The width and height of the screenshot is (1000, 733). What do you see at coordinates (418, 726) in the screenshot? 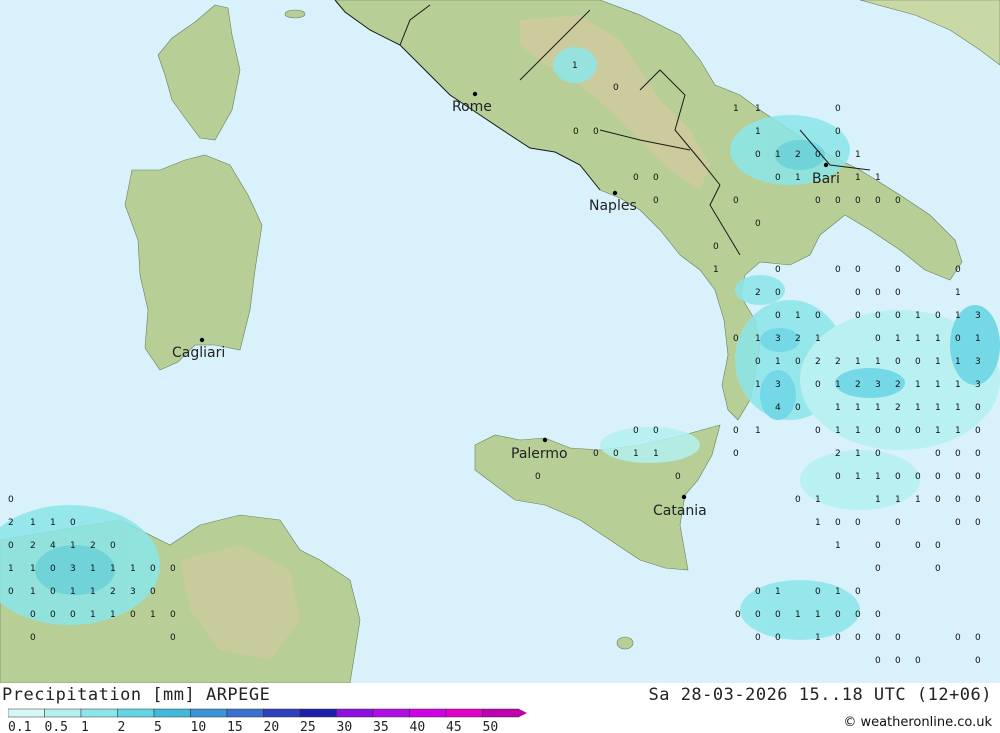
I see `scale-label: 40` at bounding box center [418, 726].